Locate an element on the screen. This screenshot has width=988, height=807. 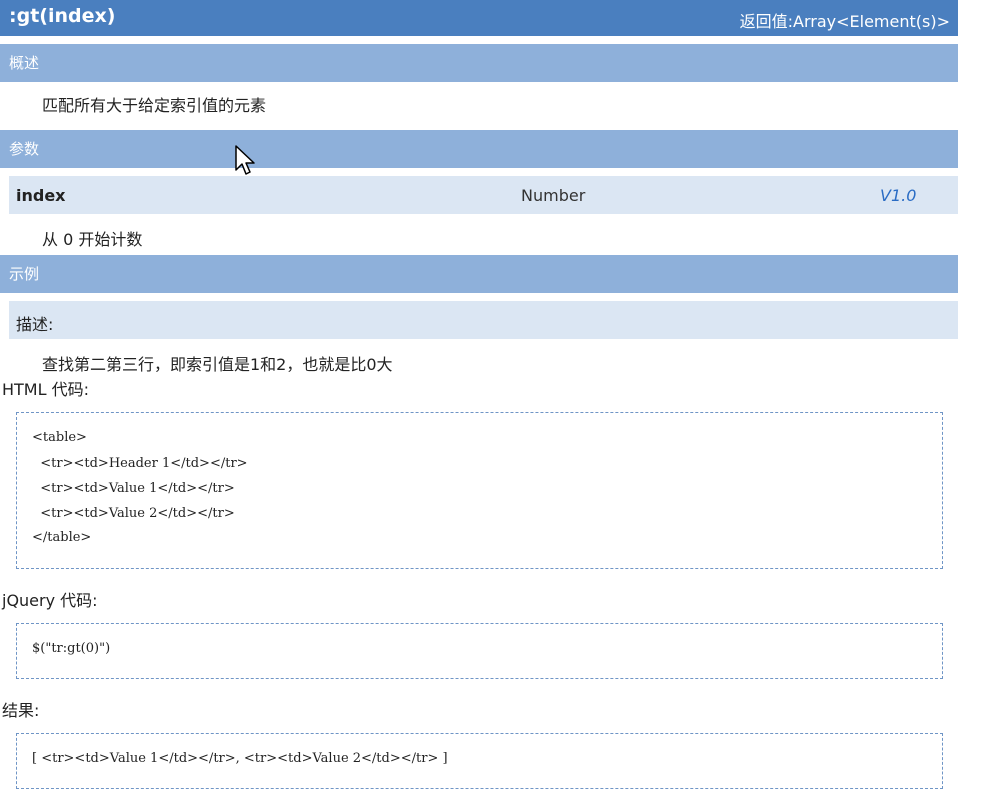
example-desc-text: 查找第二第三行，即索引值是1和2，也就是比0大 is located at coordinates (217, 364).